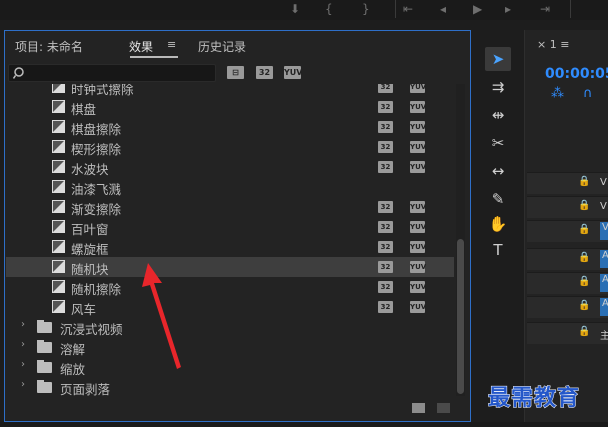  What do you see at coordinates (18, 73) in the screenshot?
I see `search-icon` at bounding box center [18, 73].